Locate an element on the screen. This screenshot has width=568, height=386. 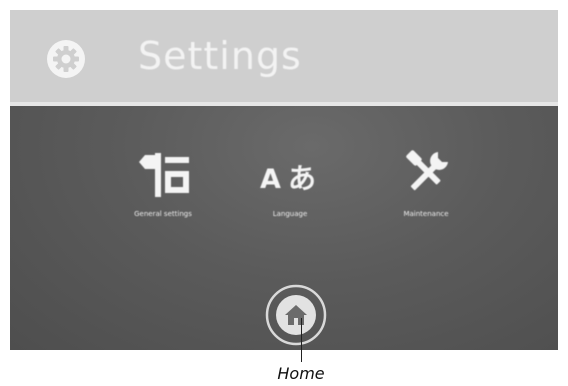
tools-icon is located at coordinates (427, 170).